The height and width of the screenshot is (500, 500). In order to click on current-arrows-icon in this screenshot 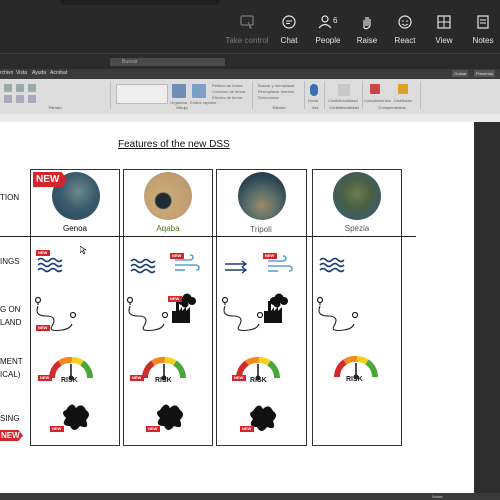, I will do `click(235, 267)`.